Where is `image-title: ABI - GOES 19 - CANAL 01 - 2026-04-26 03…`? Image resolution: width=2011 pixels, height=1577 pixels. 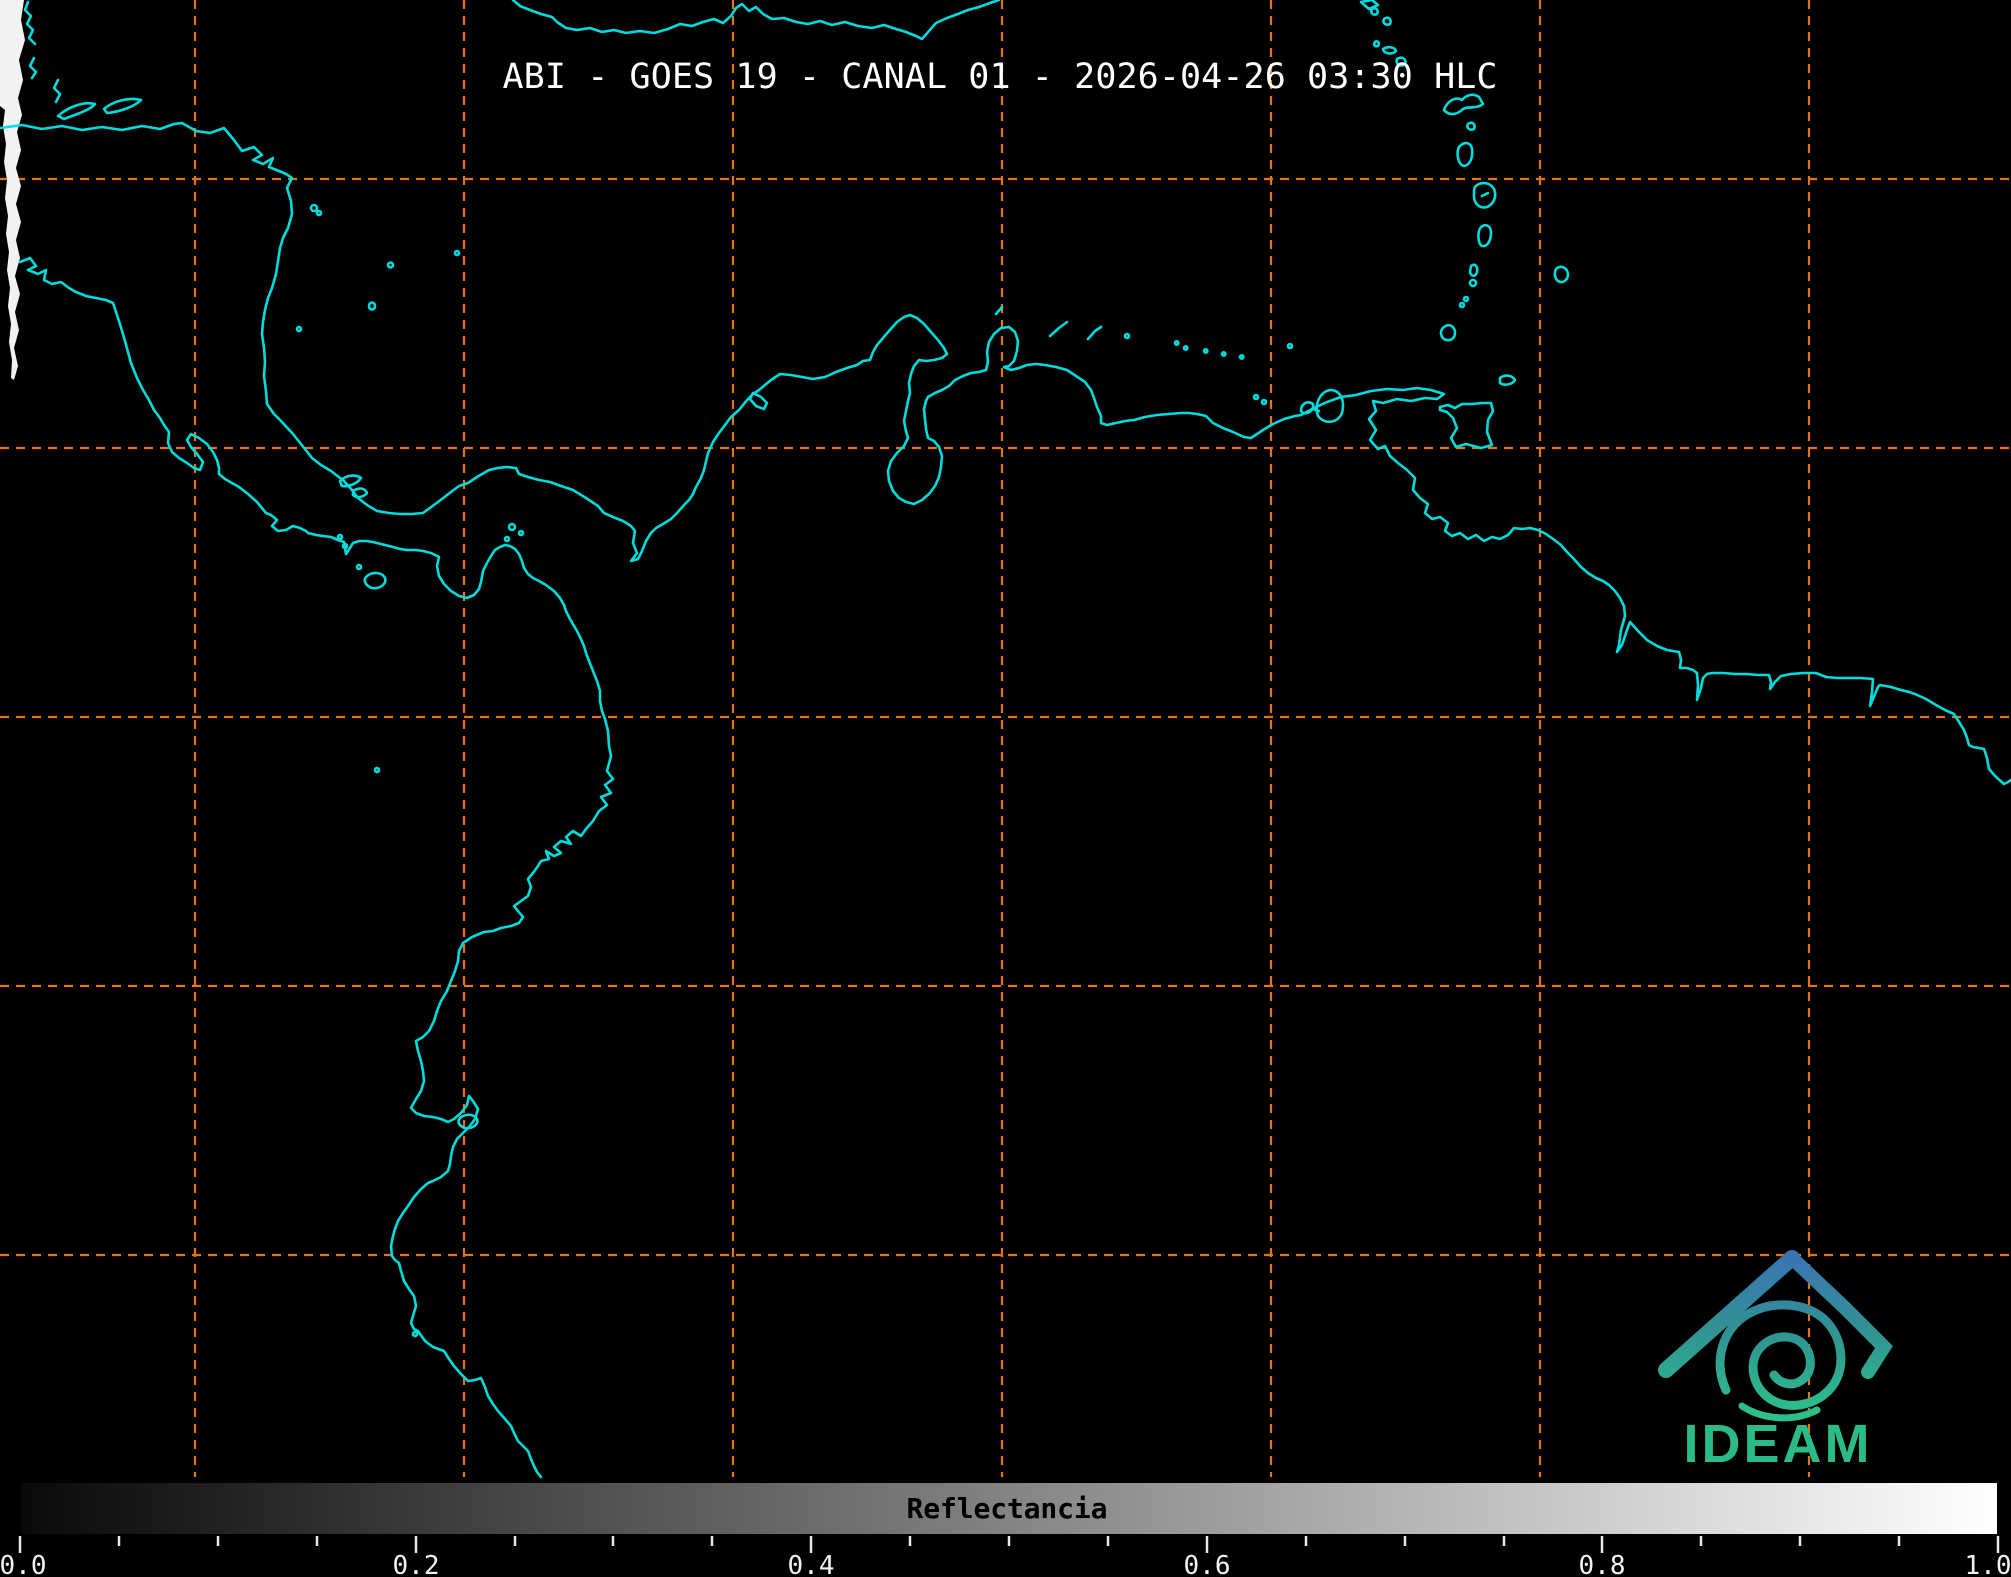 image-title: ABI - GOES 19 - CANAL 01 - 2026-04-26 03… is located at coordinates (1000, 77).